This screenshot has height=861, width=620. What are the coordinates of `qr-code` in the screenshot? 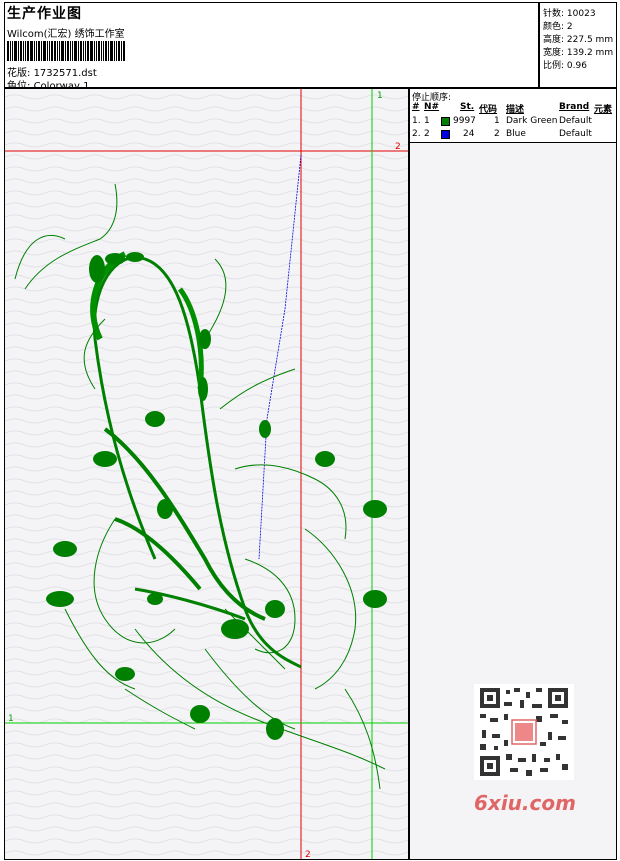 It's located at (524, 732).